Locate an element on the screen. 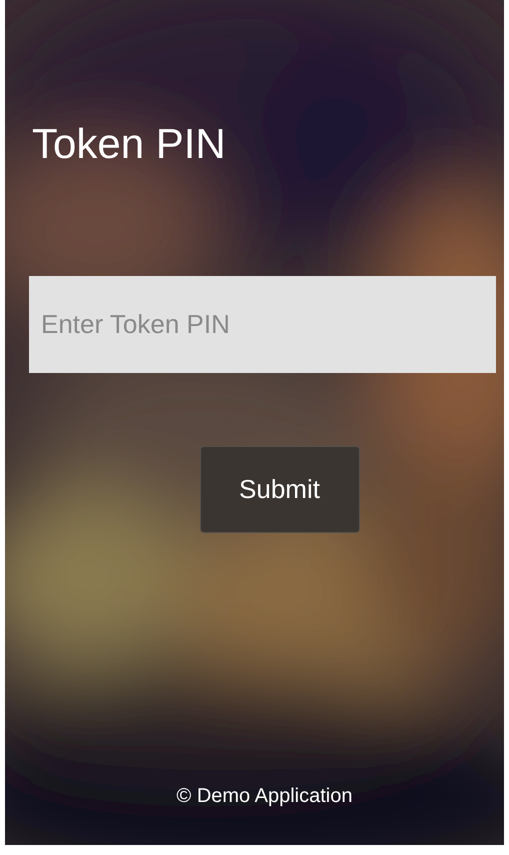  screen-title: Token PIN is located at coordinates (129, 144).